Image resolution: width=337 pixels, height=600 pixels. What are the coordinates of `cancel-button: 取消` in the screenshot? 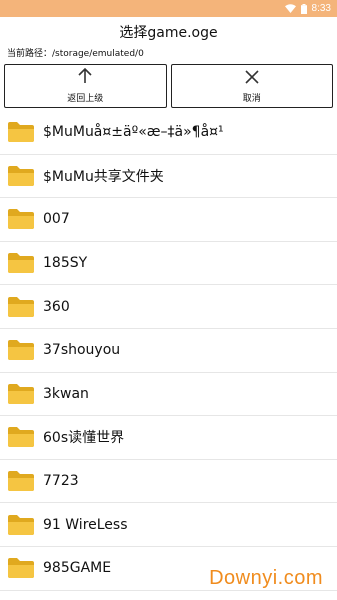 It's located at (251, 86).